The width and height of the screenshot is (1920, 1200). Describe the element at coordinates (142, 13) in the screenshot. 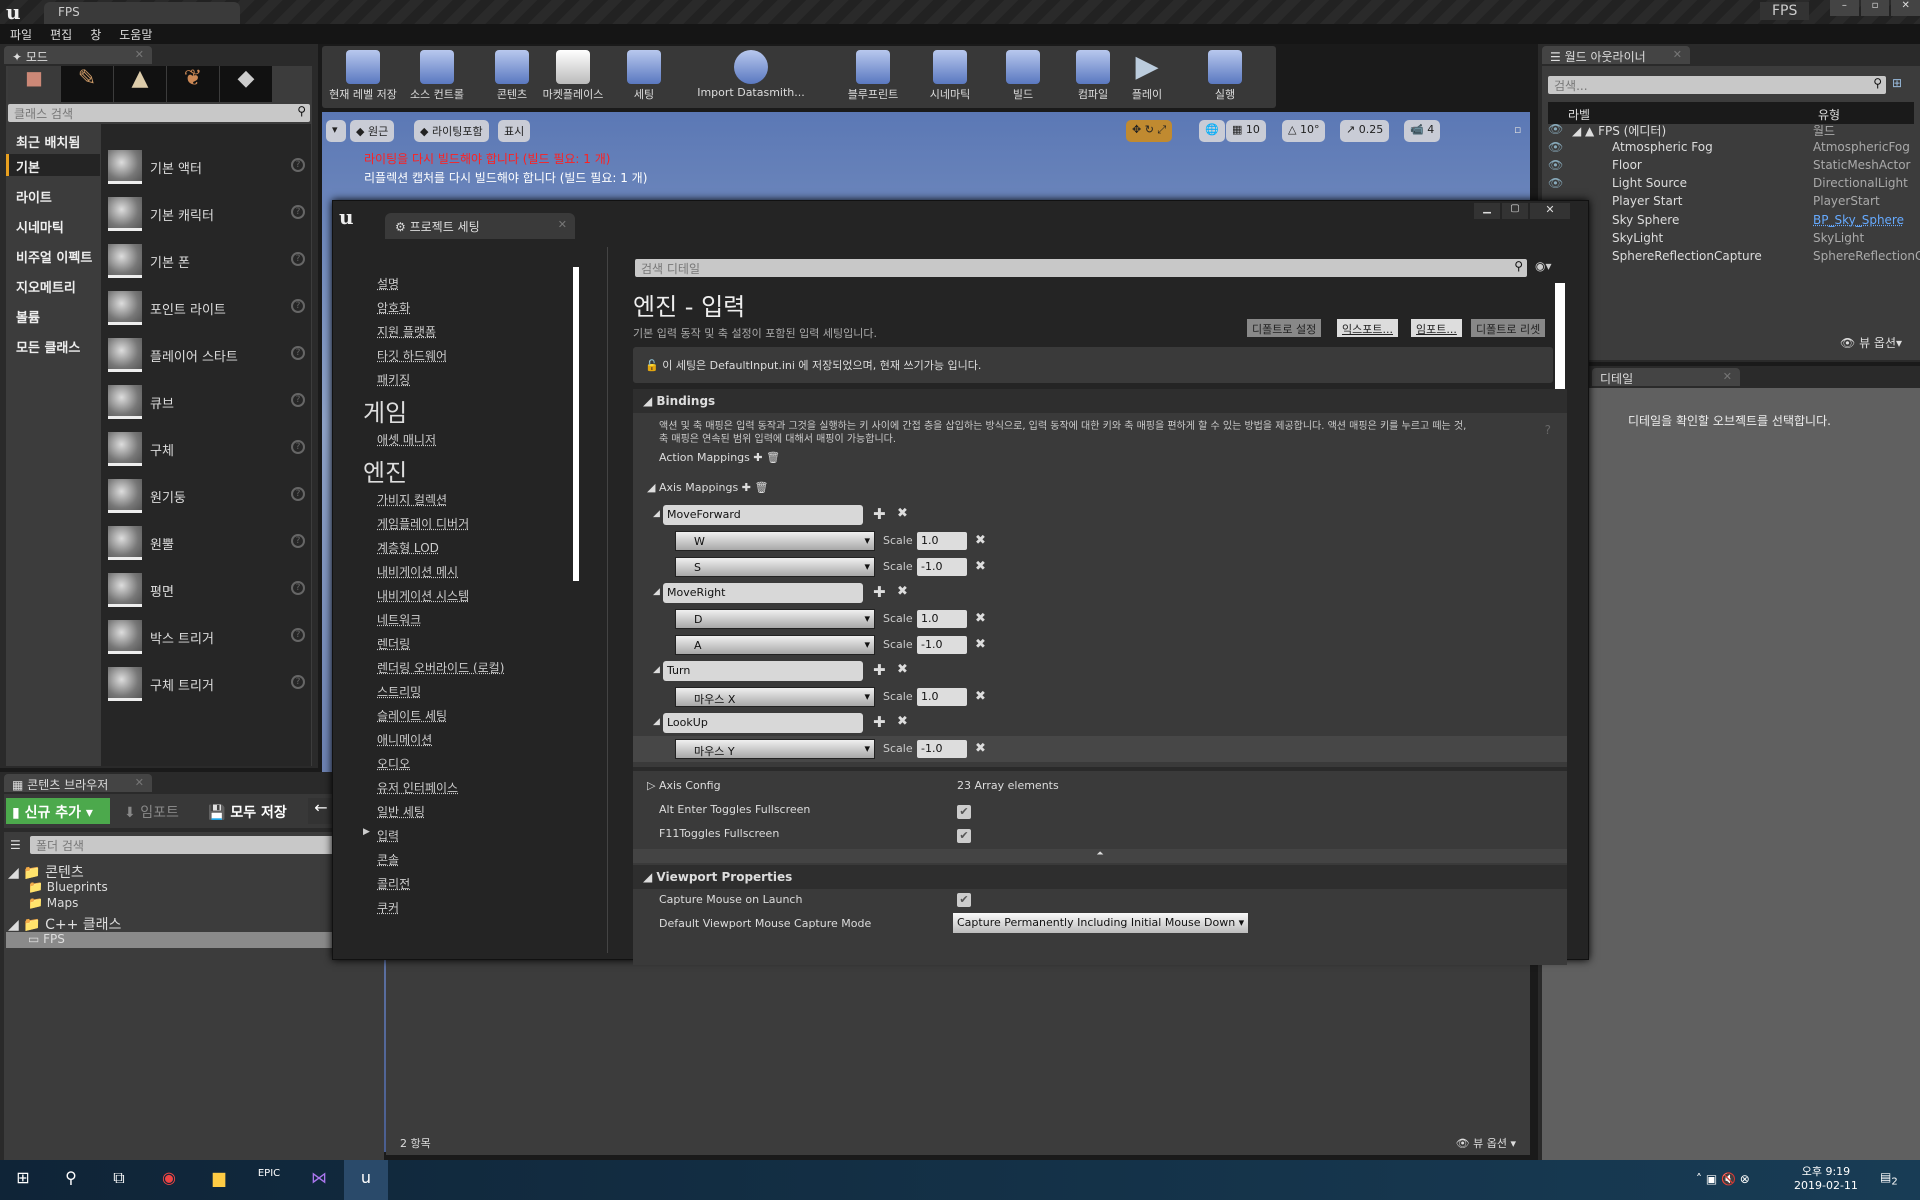

I see `level-tab: FPS` at that location.